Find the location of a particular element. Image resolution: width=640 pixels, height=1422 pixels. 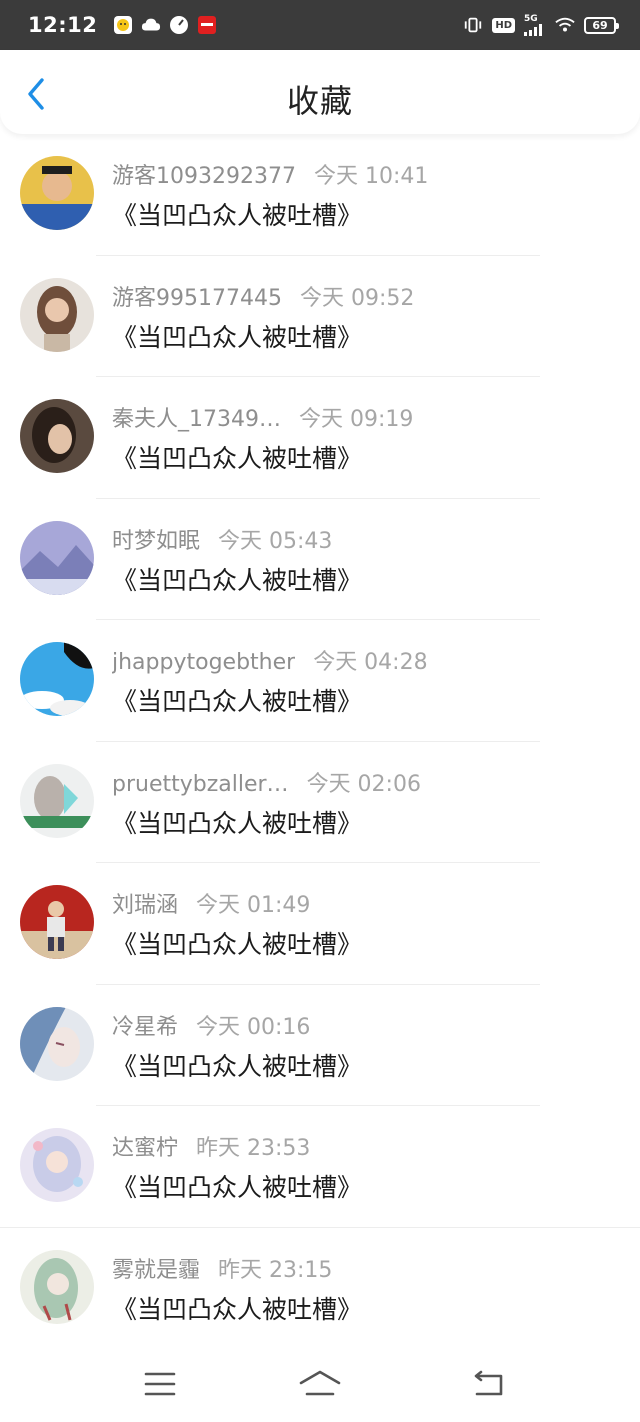

list-item: jhappytogebther 今天 04:28 《当凹凸众人被吐槽》 is located at coordinates (320, 681).